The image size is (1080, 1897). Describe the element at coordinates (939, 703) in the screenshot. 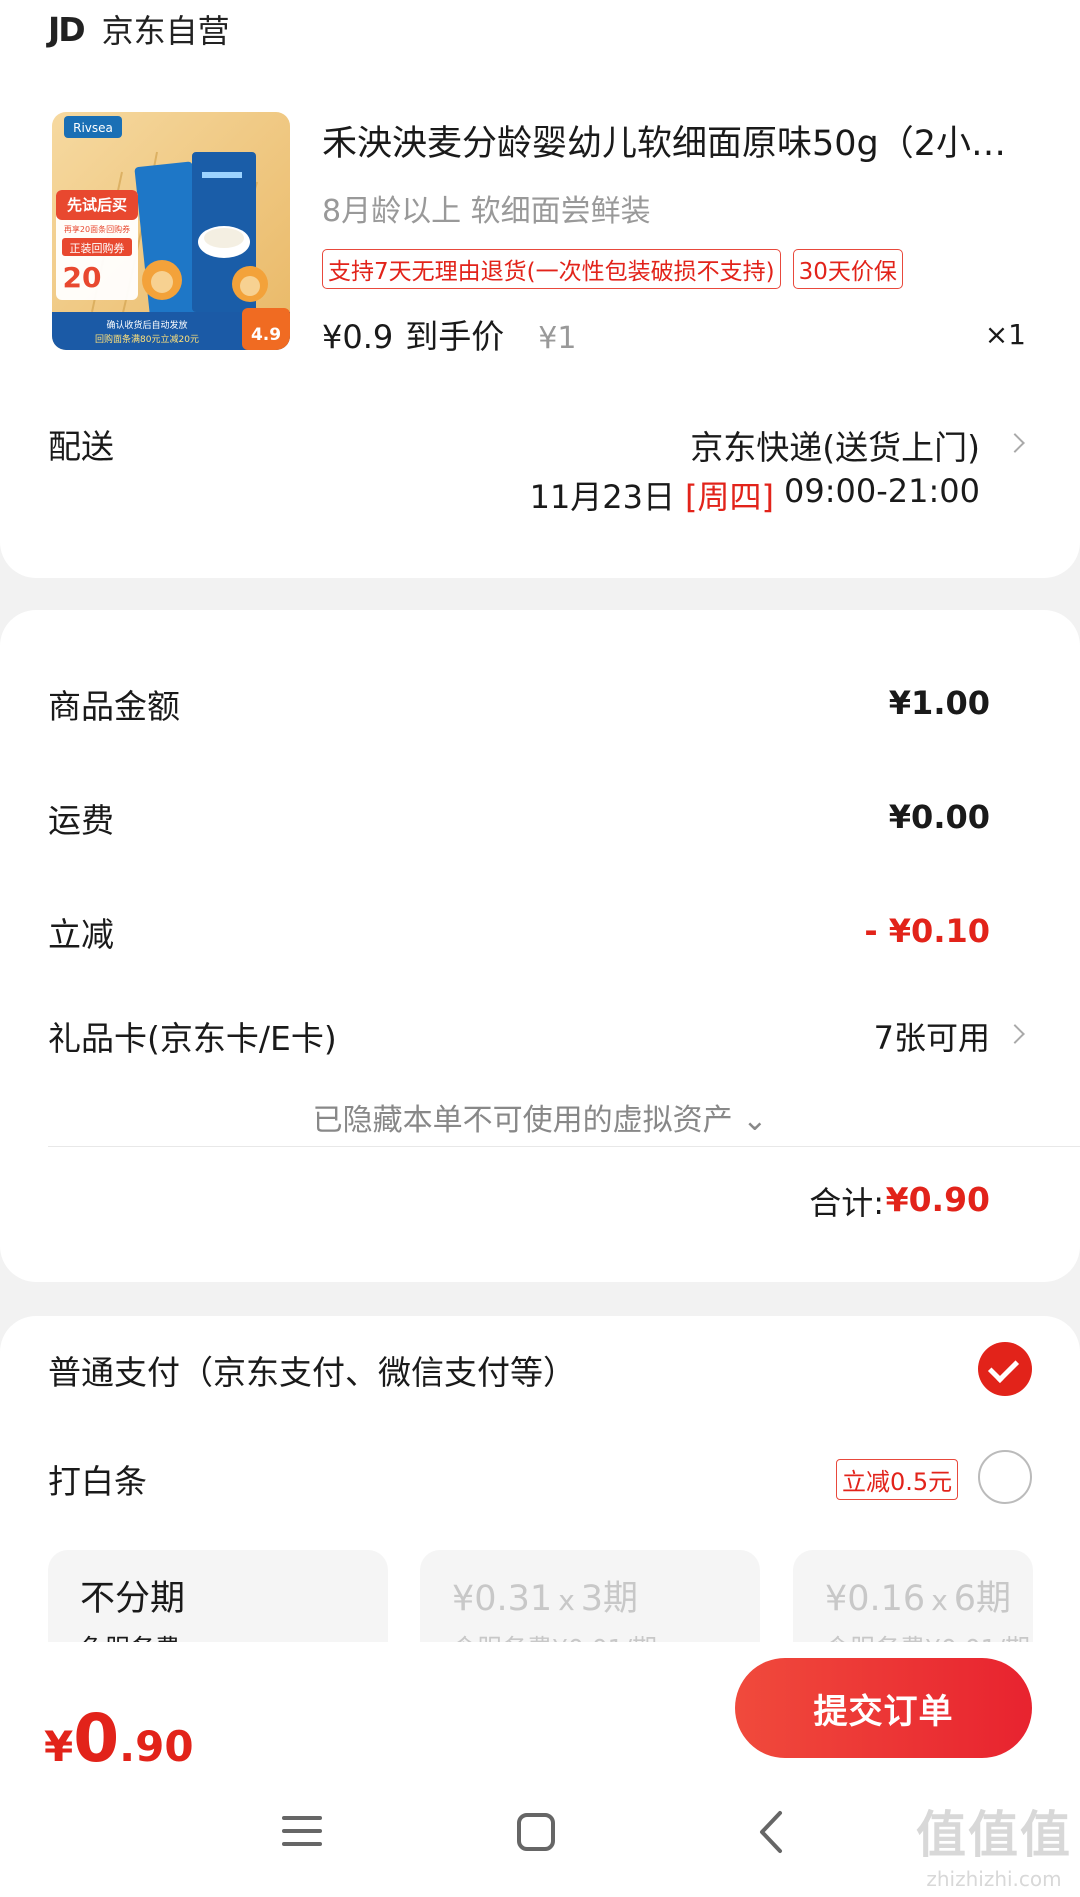

I see `subtotal-value: ¥1.00` at that location.